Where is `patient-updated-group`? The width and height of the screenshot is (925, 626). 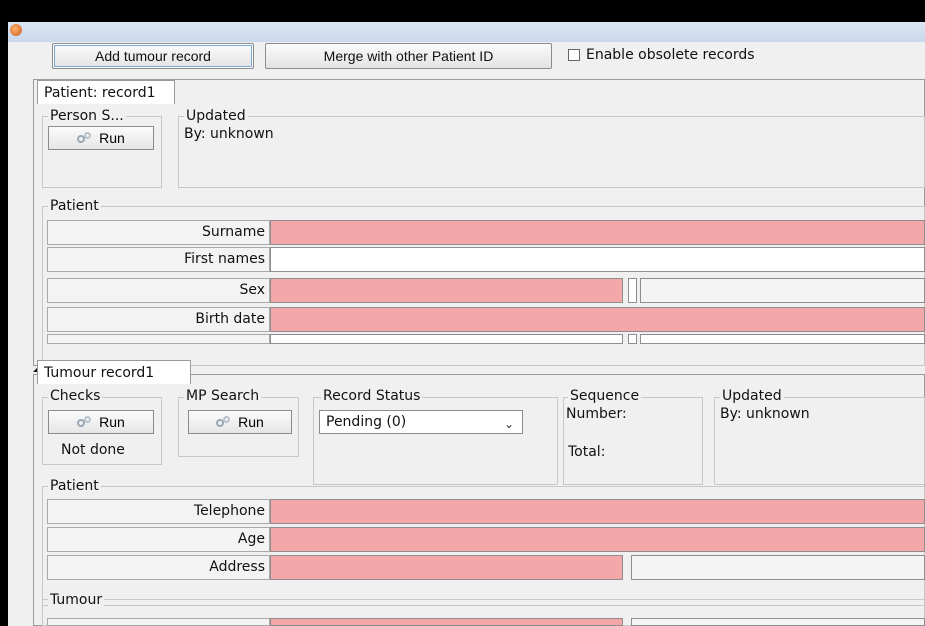
patient-updated-group is located at coordinates (551, 152).